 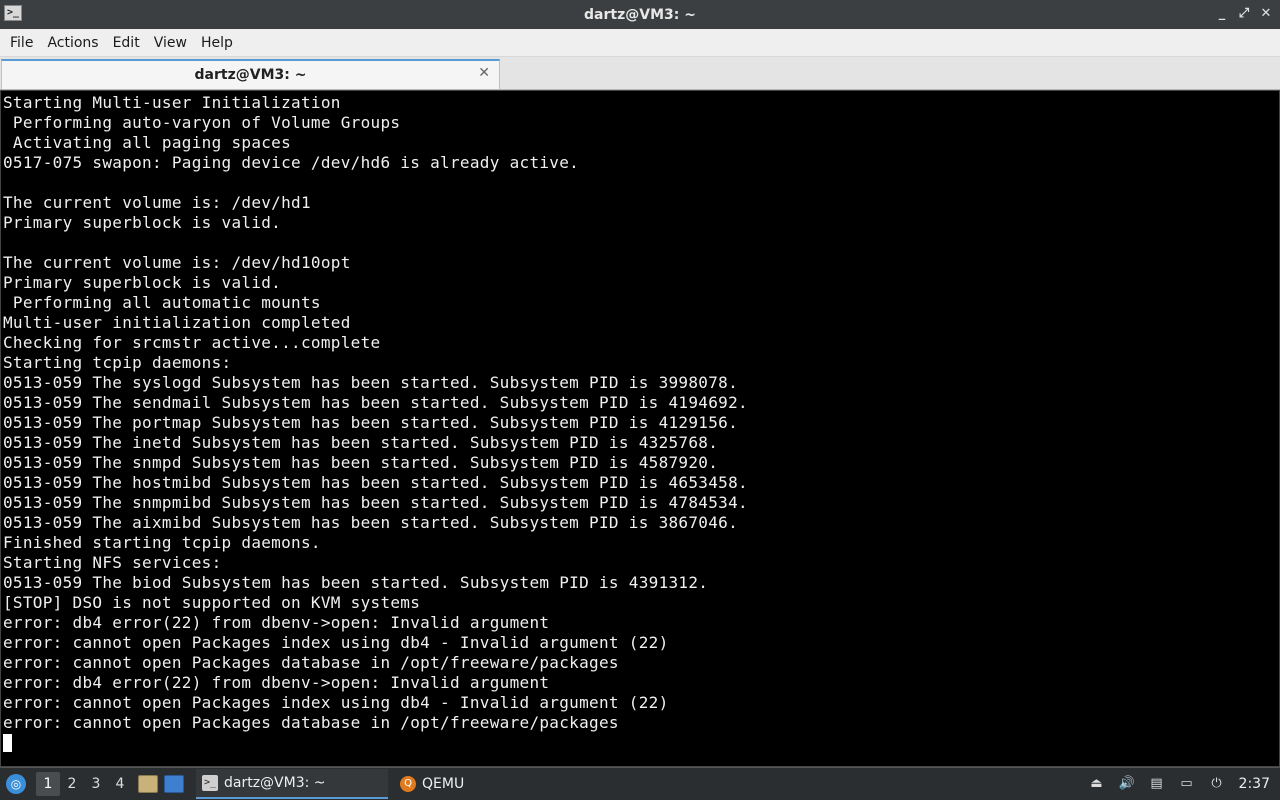 I want to click on volume-icon: 🔊, so click(x=1127, y=784).